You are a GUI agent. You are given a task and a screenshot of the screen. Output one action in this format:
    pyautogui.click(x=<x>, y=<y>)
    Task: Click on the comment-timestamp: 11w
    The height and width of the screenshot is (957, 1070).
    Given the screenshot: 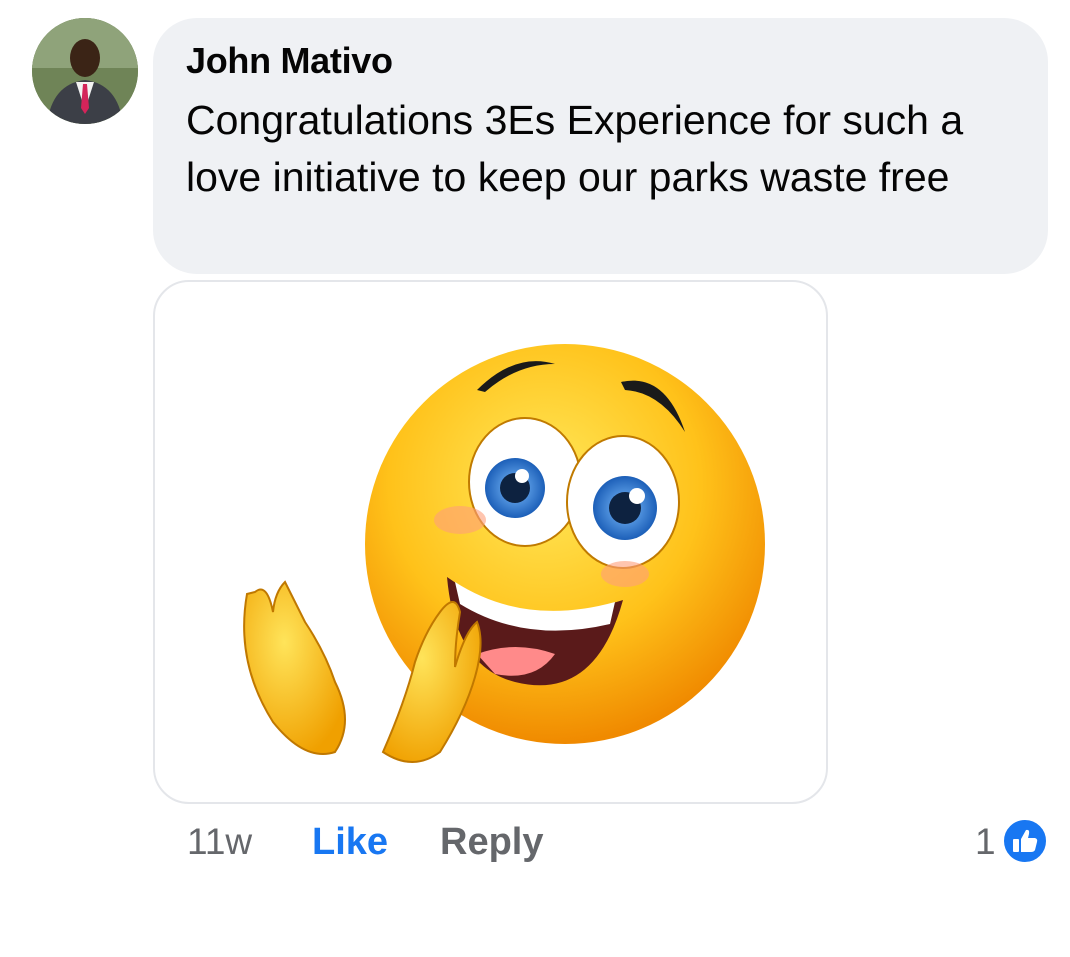 What is the action you would take?
    pyautogui.click(x=219, y=842)
    